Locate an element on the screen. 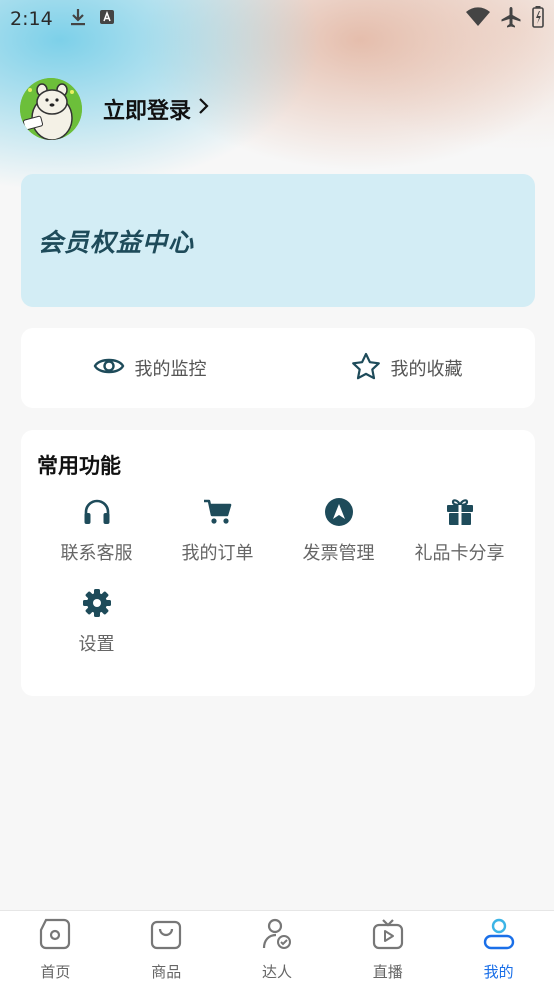 The width and height of the screenshot is (554, 984). gift-icon is located at coordinates (460, 512).